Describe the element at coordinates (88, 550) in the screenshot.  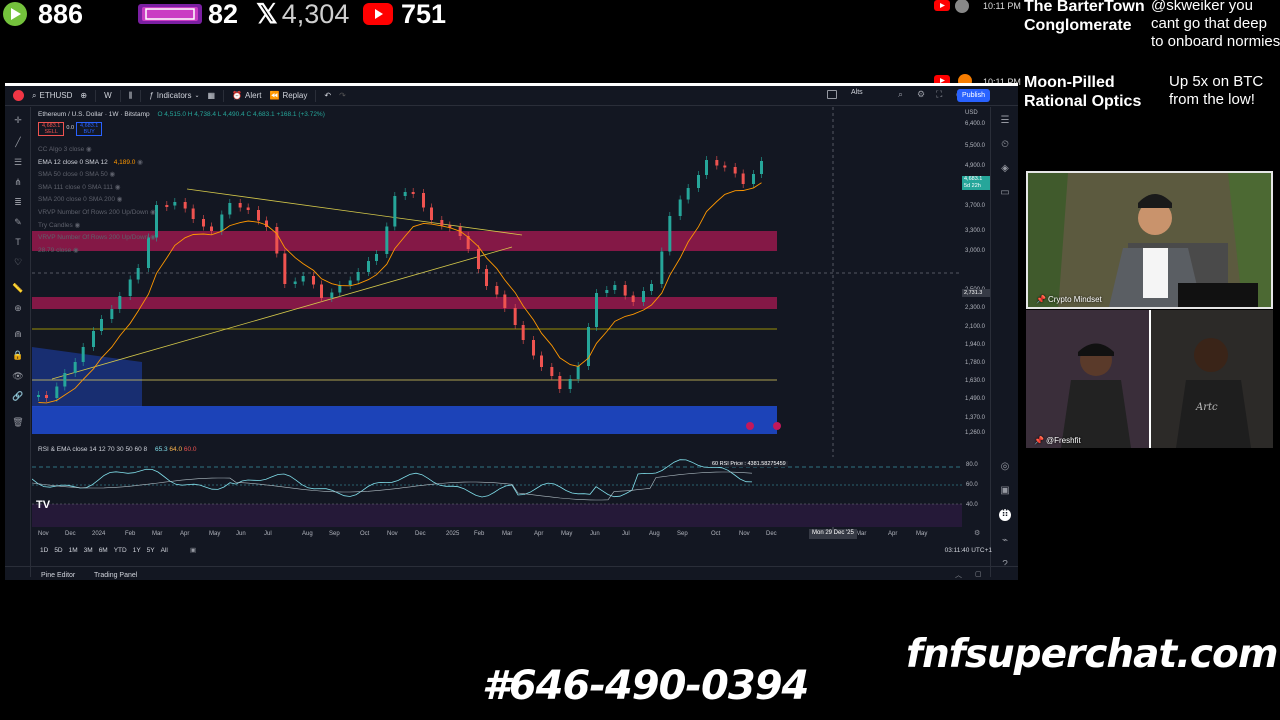
I see `range-button: 3M` at that location.